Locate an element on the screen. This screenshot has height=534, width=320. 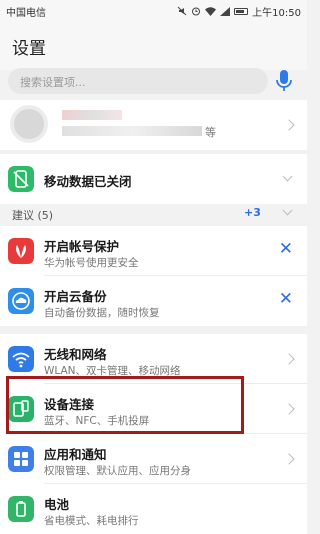
mobile-data-off-icon is located at coordinates (21, 179).